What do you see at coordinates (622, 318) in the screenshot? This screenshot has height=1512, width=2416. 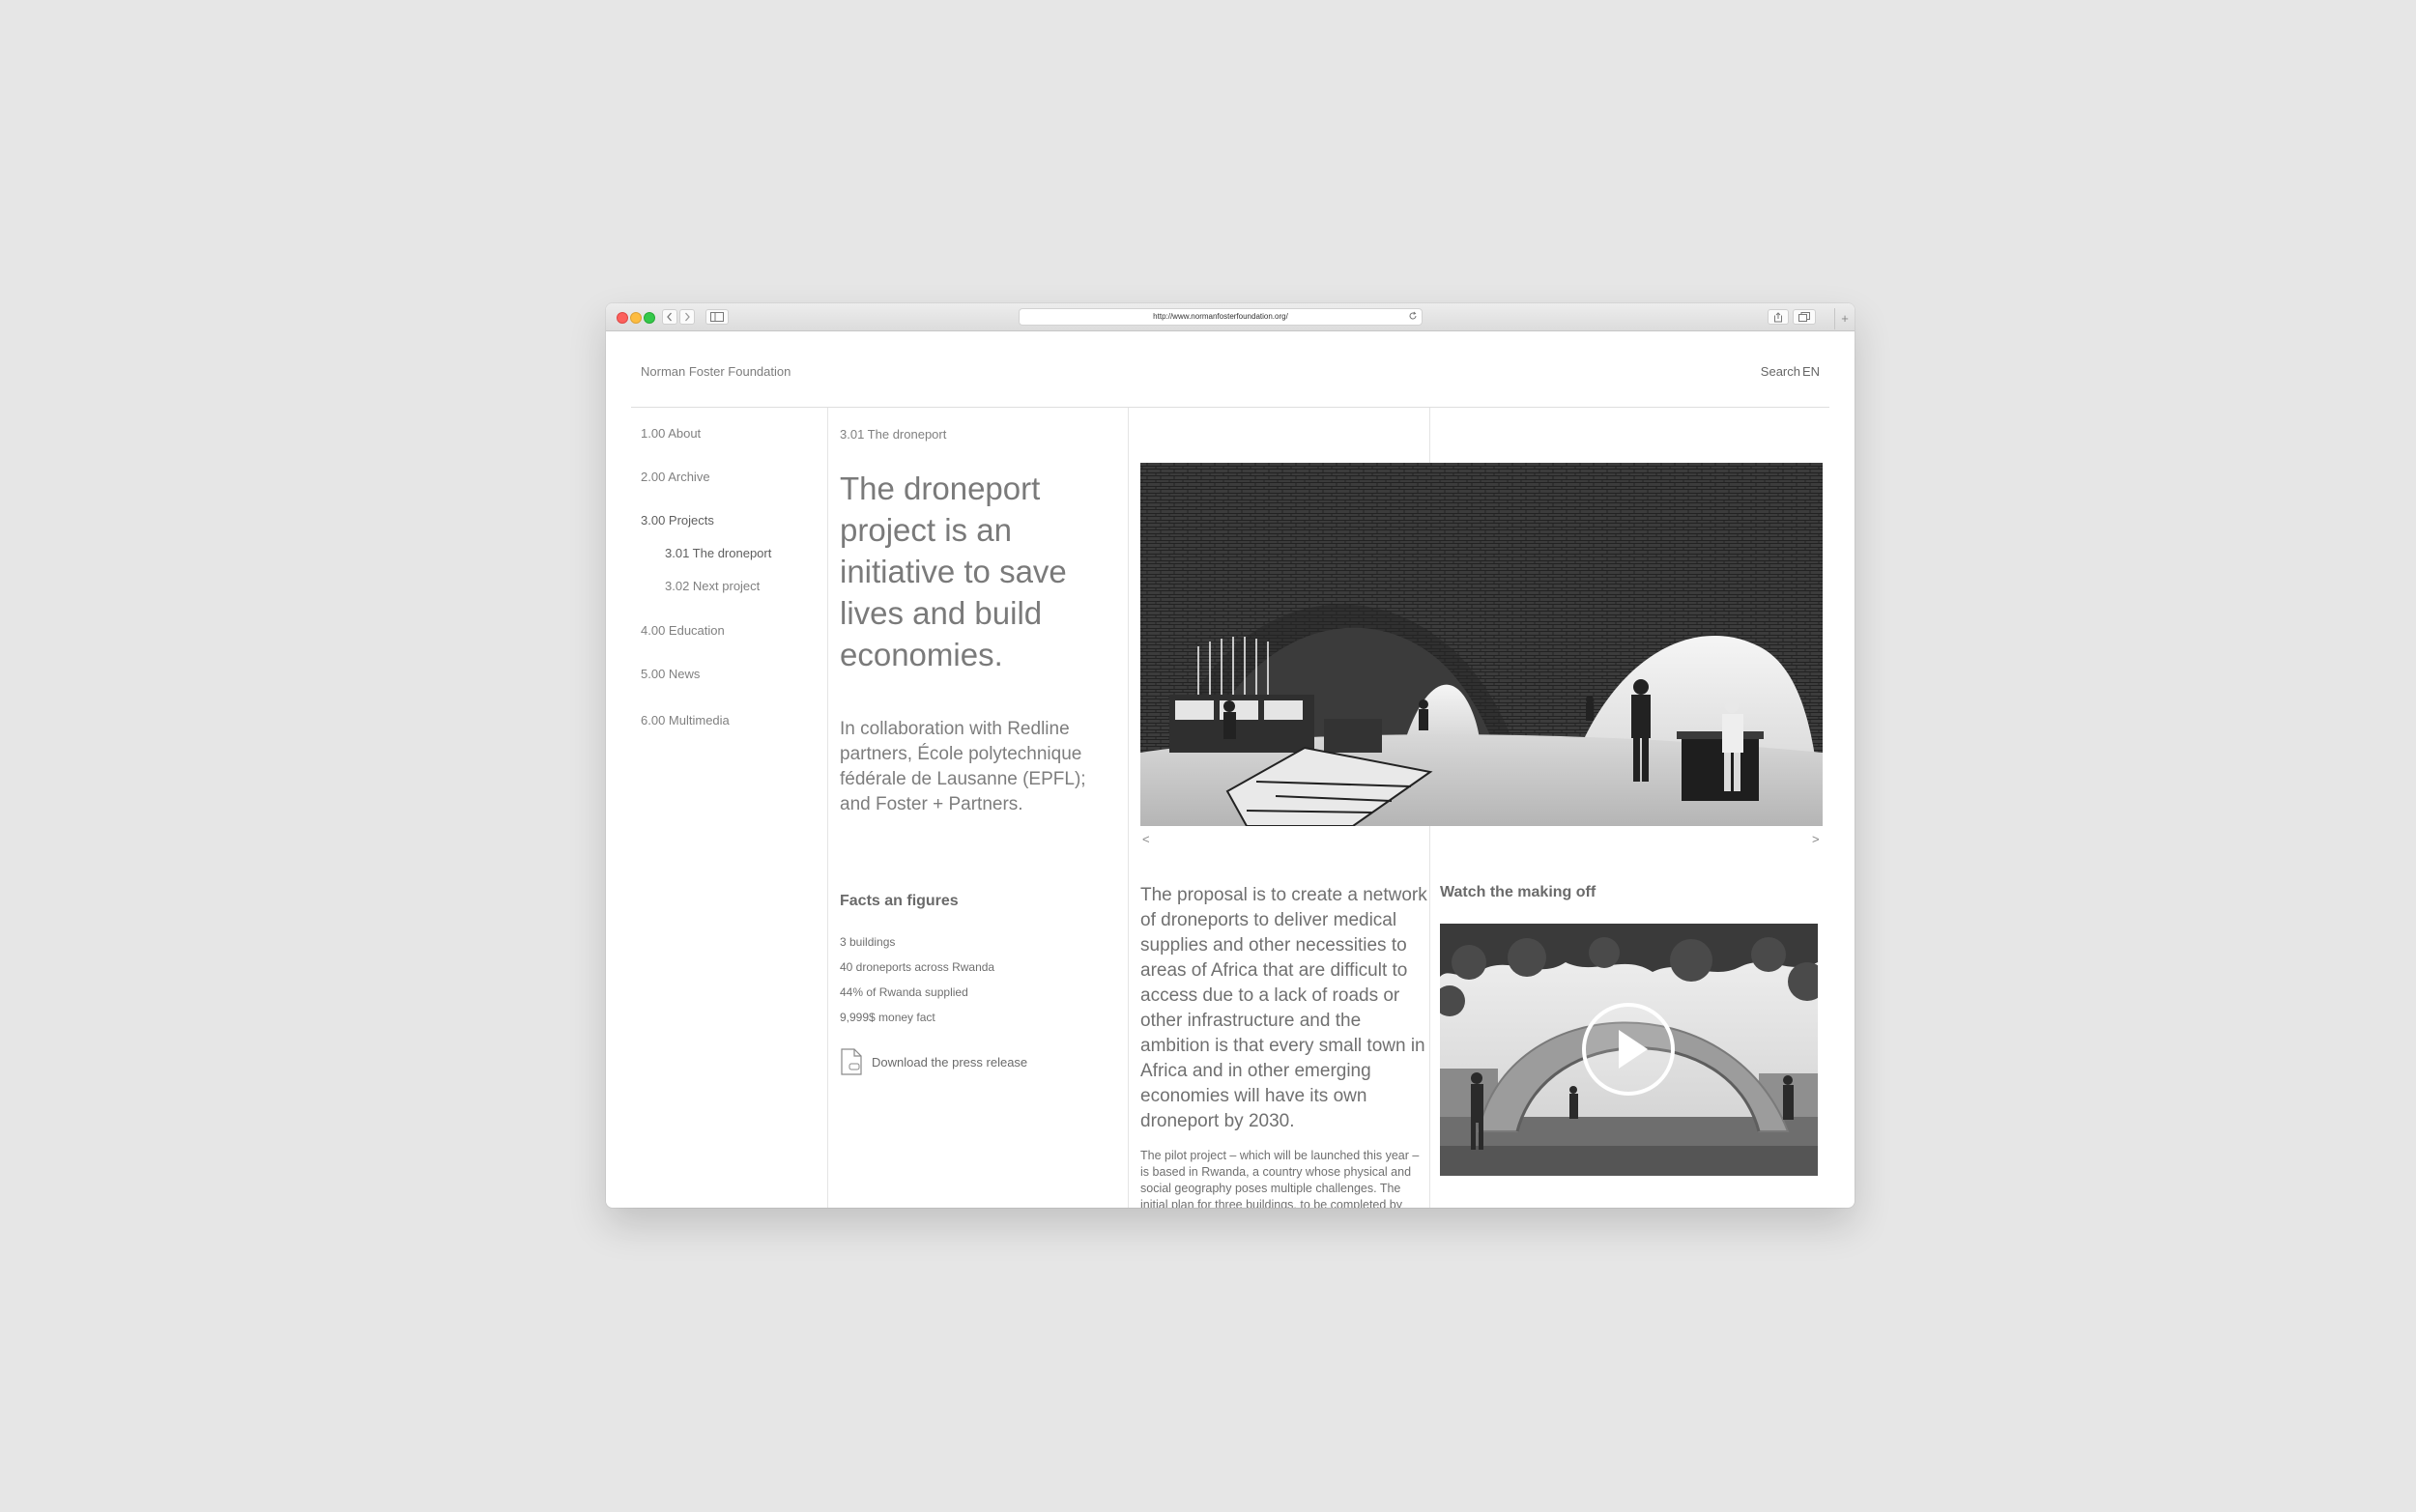 I see `close-window-button` at bounding box center [622, 318].